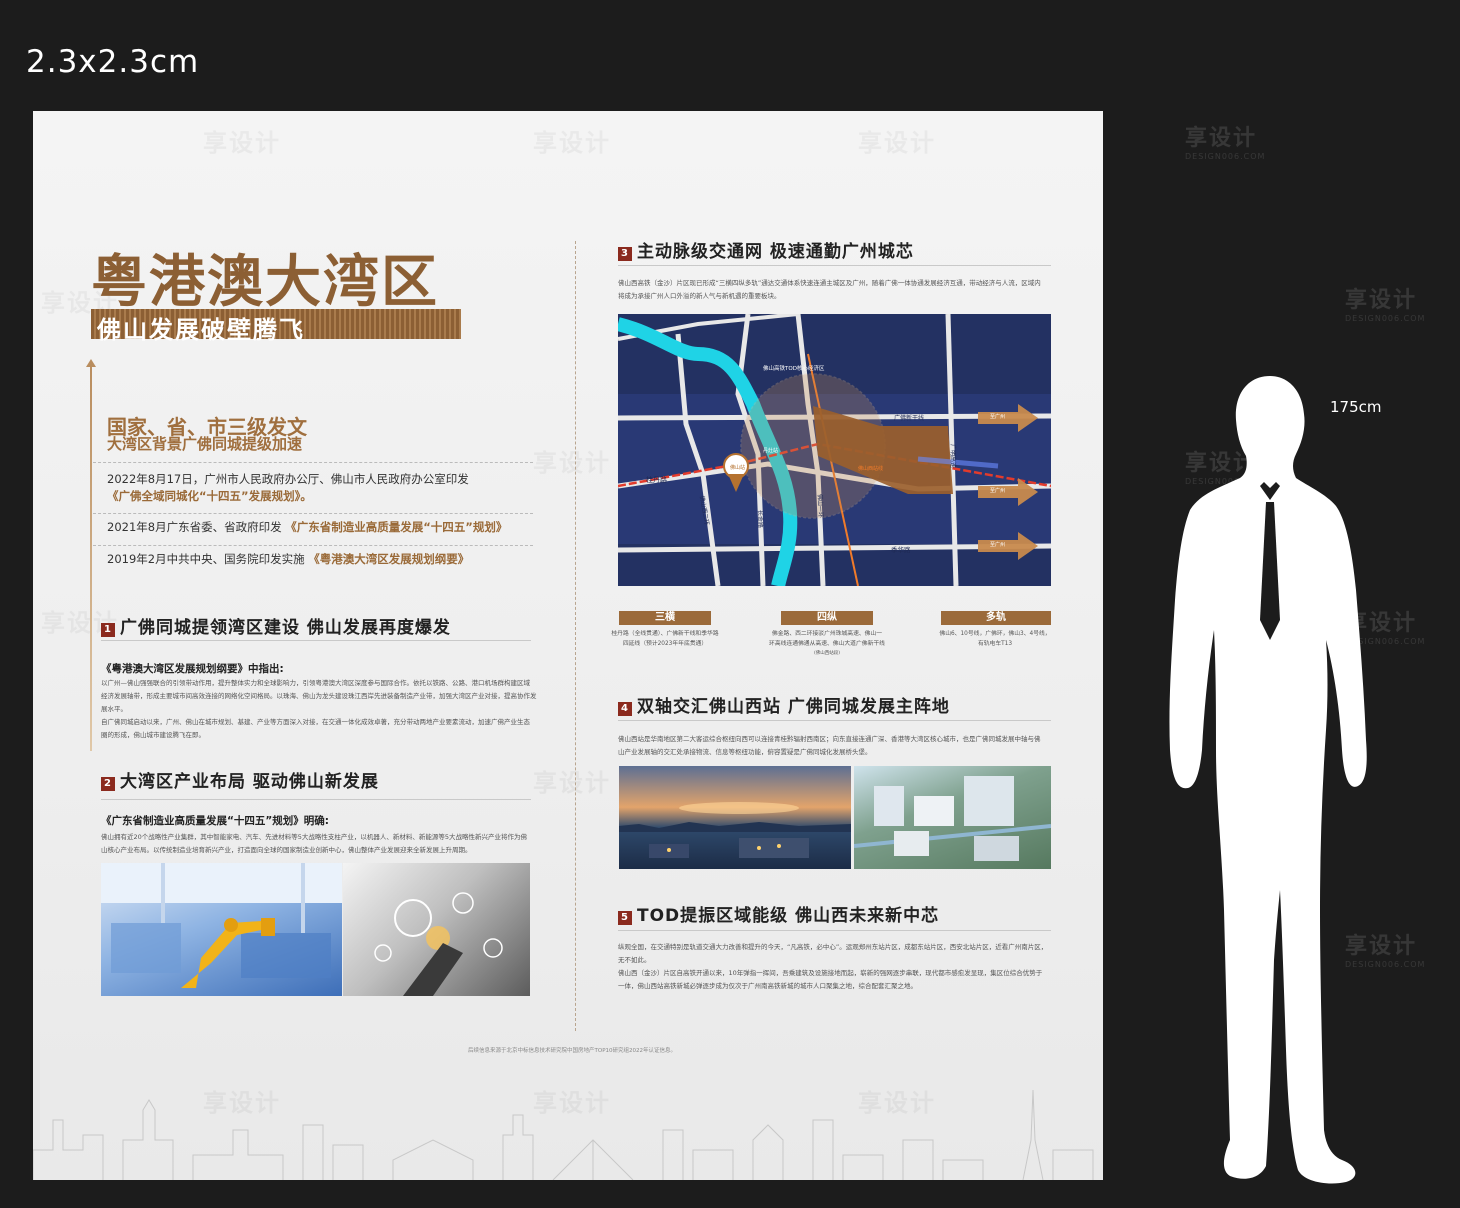 Image resolution: width=1460 pixels, height=1208 pixels. I want to click on timeline-axis, so click(91, 555).